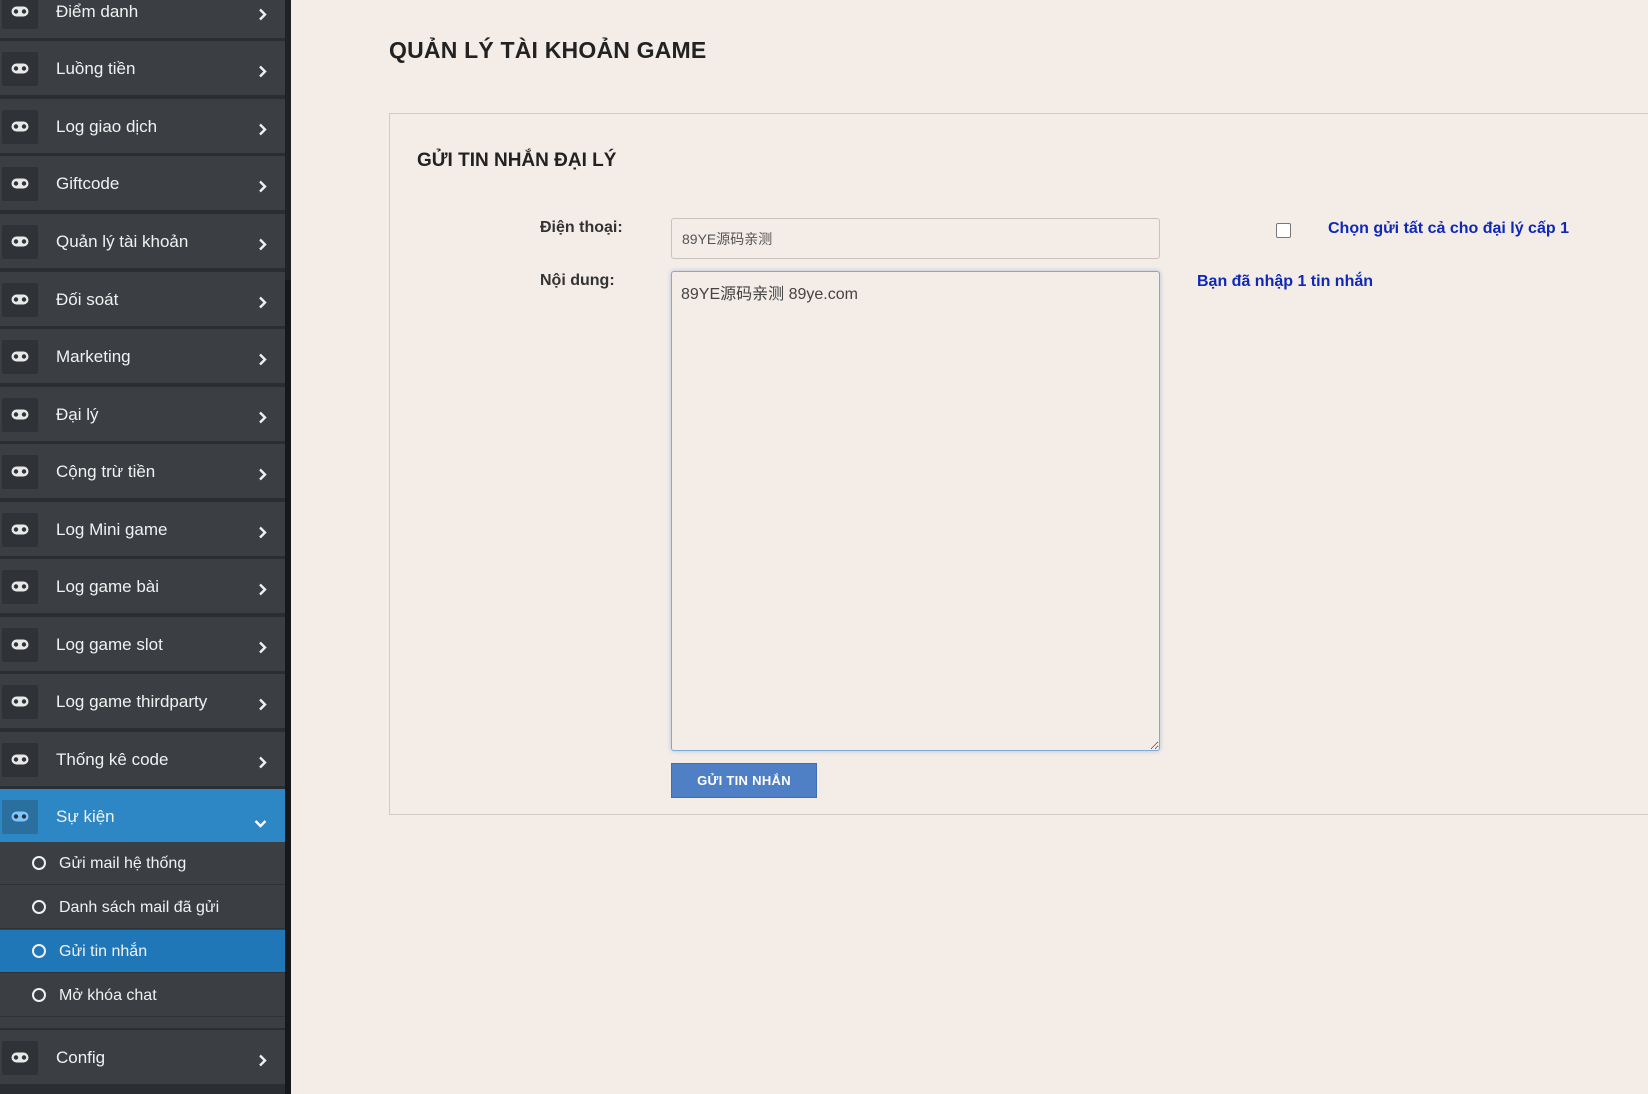  Describe the element at coordinates (109, 644) in the screenshot. I see `sidebar-item-label: Log game slot` at that location.